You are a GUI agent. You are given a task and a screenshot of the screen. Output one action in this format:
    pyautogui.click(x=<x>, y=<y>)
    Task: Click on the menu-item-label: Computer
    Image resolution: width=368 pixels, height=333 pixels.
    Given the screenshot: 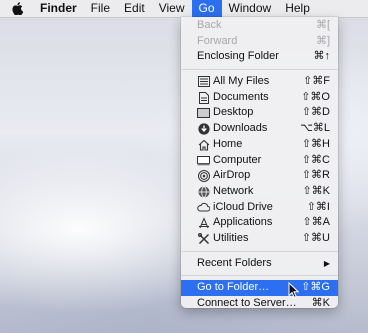 What is the action you would take?
    pyautogui.click(x=237, y=159)
    